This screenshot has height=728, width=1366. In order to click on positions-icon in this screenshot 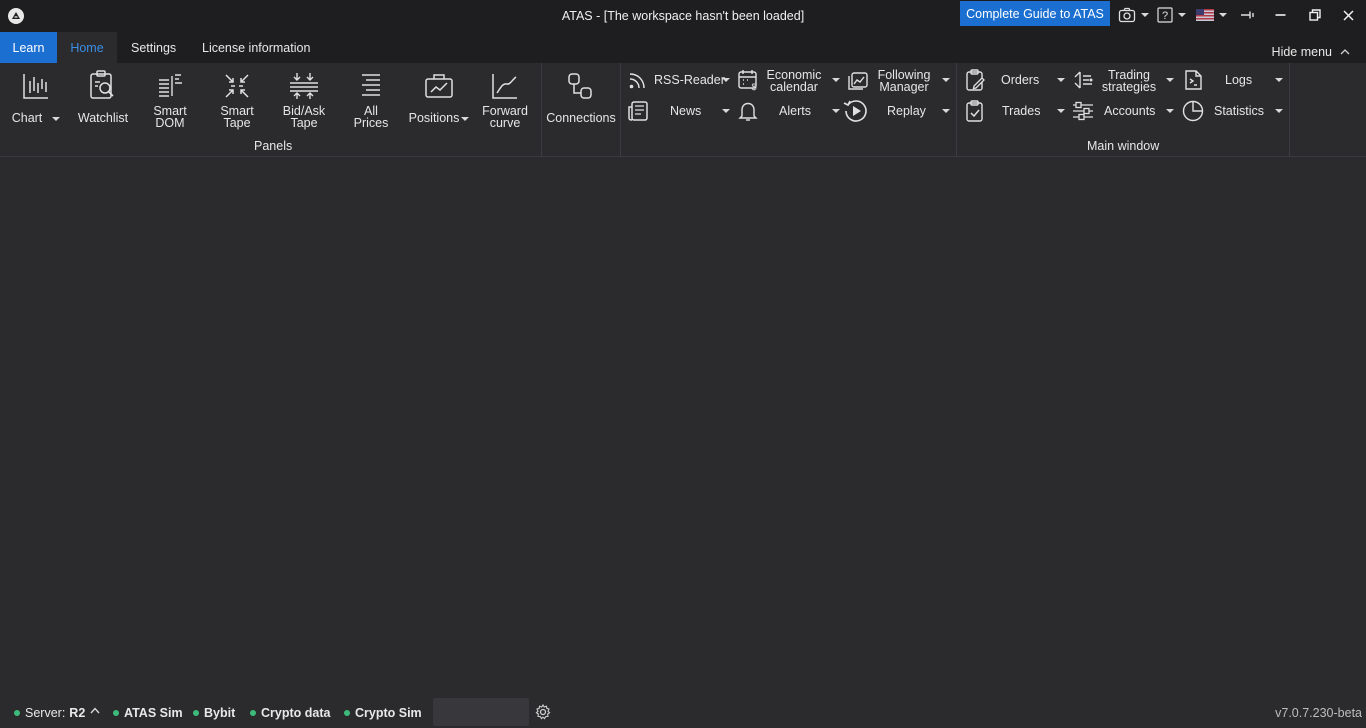, I will do `click(439, 84)`.